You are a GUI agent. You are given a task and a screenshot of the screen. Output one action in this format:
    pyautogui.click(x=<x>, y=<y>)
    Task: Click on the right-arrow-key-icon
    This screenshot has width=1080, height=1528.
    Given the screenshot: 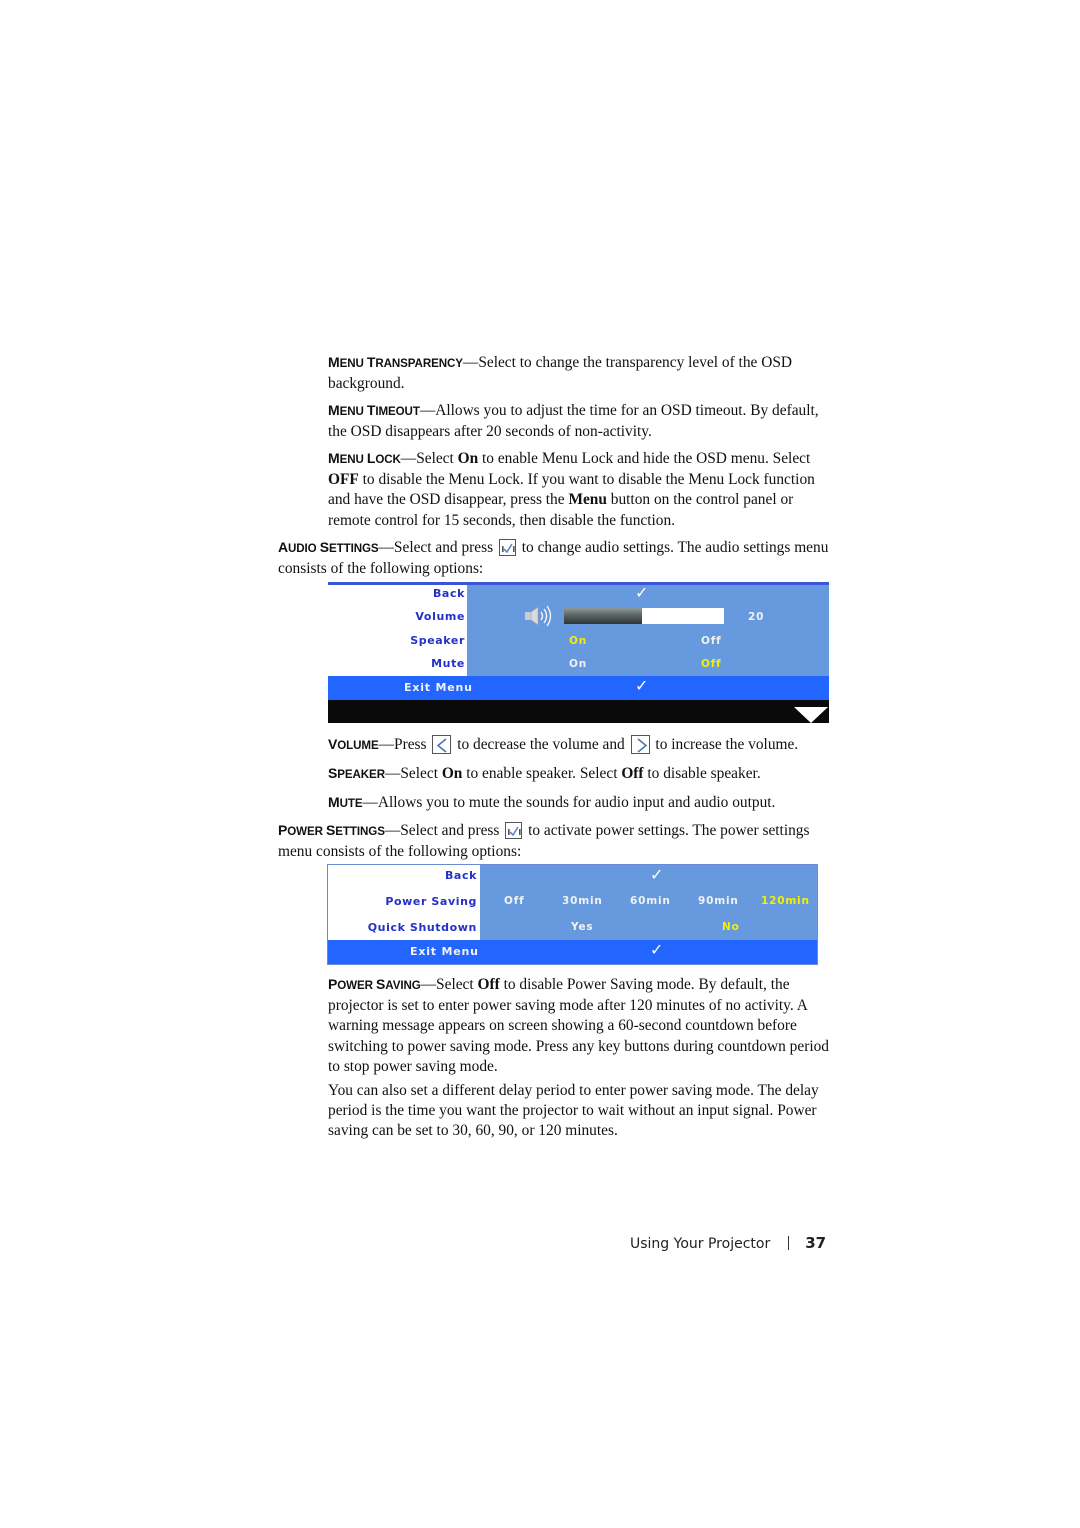 What is the action you would take?
    pyautogui.click(x=640, y=744)
    